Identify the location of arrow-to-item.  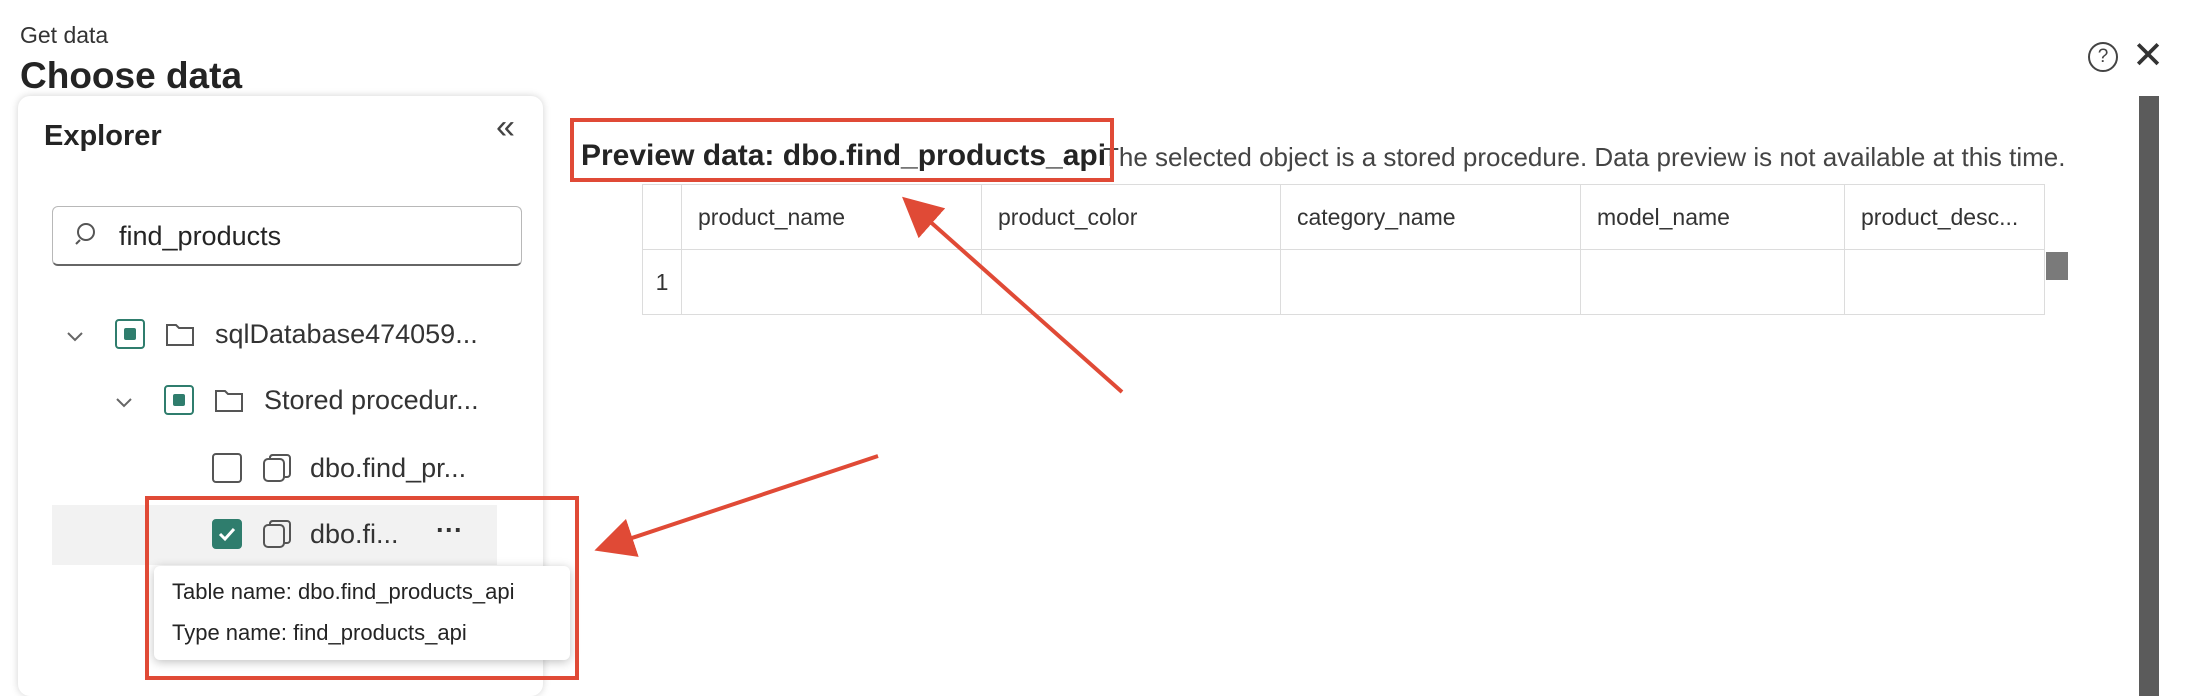
(736, 505).